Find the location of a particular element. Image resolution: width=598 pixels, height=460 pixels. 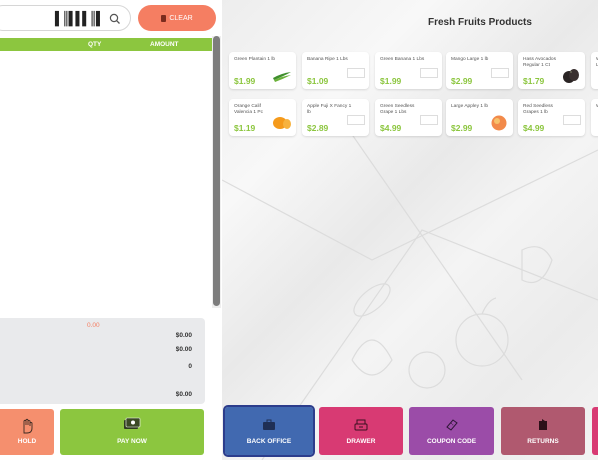

clear-button: CLEAR is located at coordinates (177, 18).